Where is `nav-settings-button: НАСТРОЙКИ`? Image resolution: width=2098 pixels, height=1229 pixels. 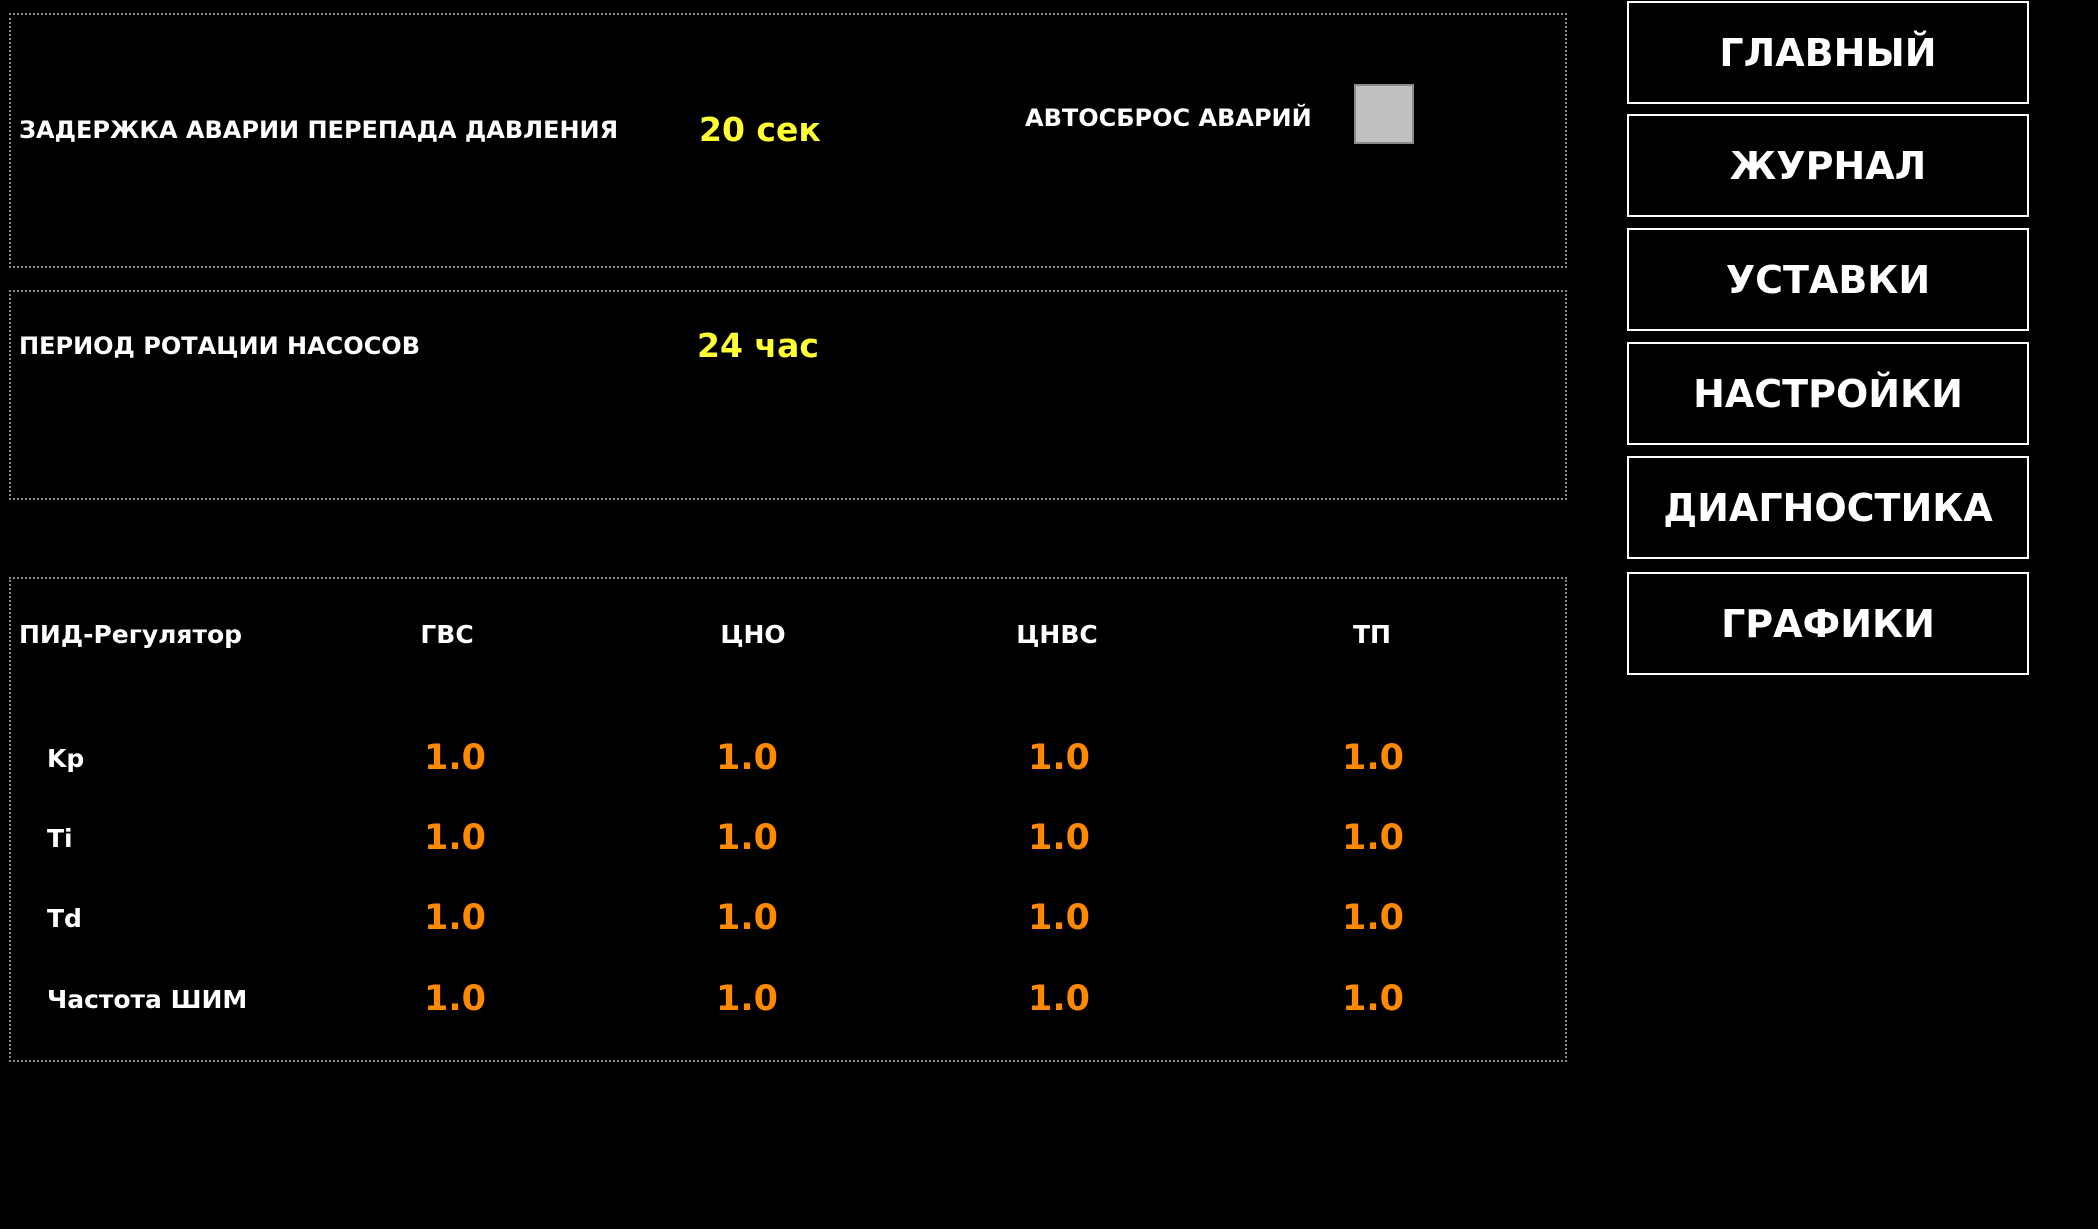
nav-settings-button: НАСТРОЙКИ is located at coordinates (1828, 393).